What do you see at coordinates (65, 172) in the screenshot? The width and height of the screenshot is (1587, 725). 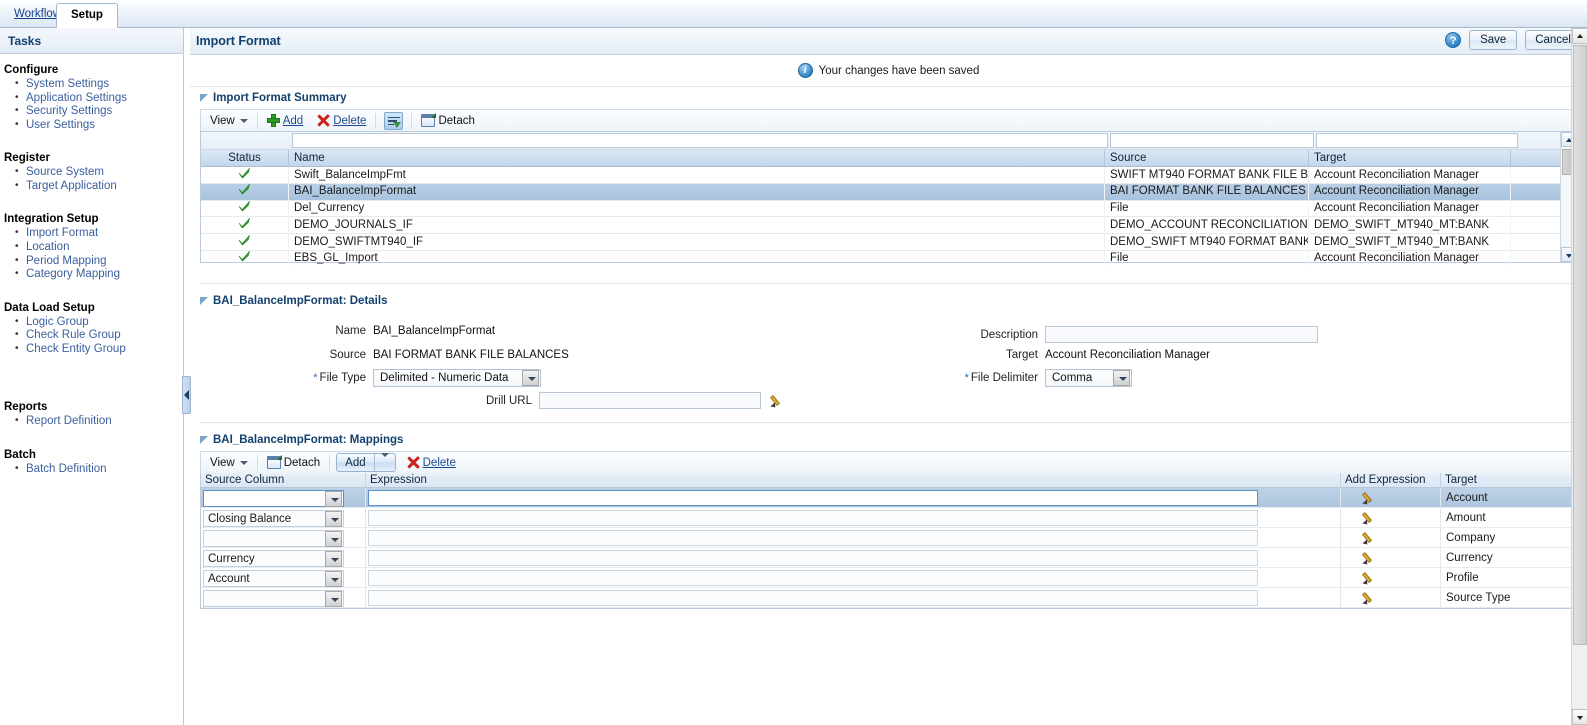 I see `sidebar-item-source-system: Source System` at bounding box center [65, 172].